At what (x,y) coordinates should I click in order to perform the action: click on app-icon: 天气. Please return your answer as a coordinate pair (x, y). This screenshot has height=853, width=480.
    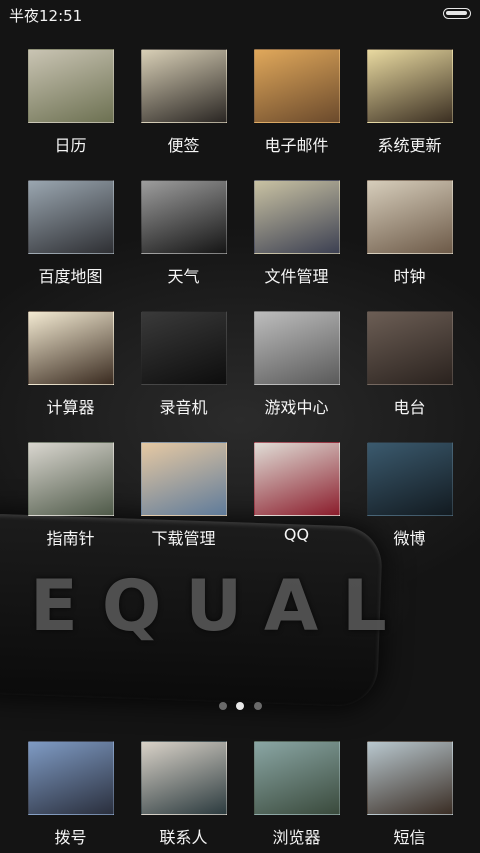
    Looking at the image, I should click on (183, 233).